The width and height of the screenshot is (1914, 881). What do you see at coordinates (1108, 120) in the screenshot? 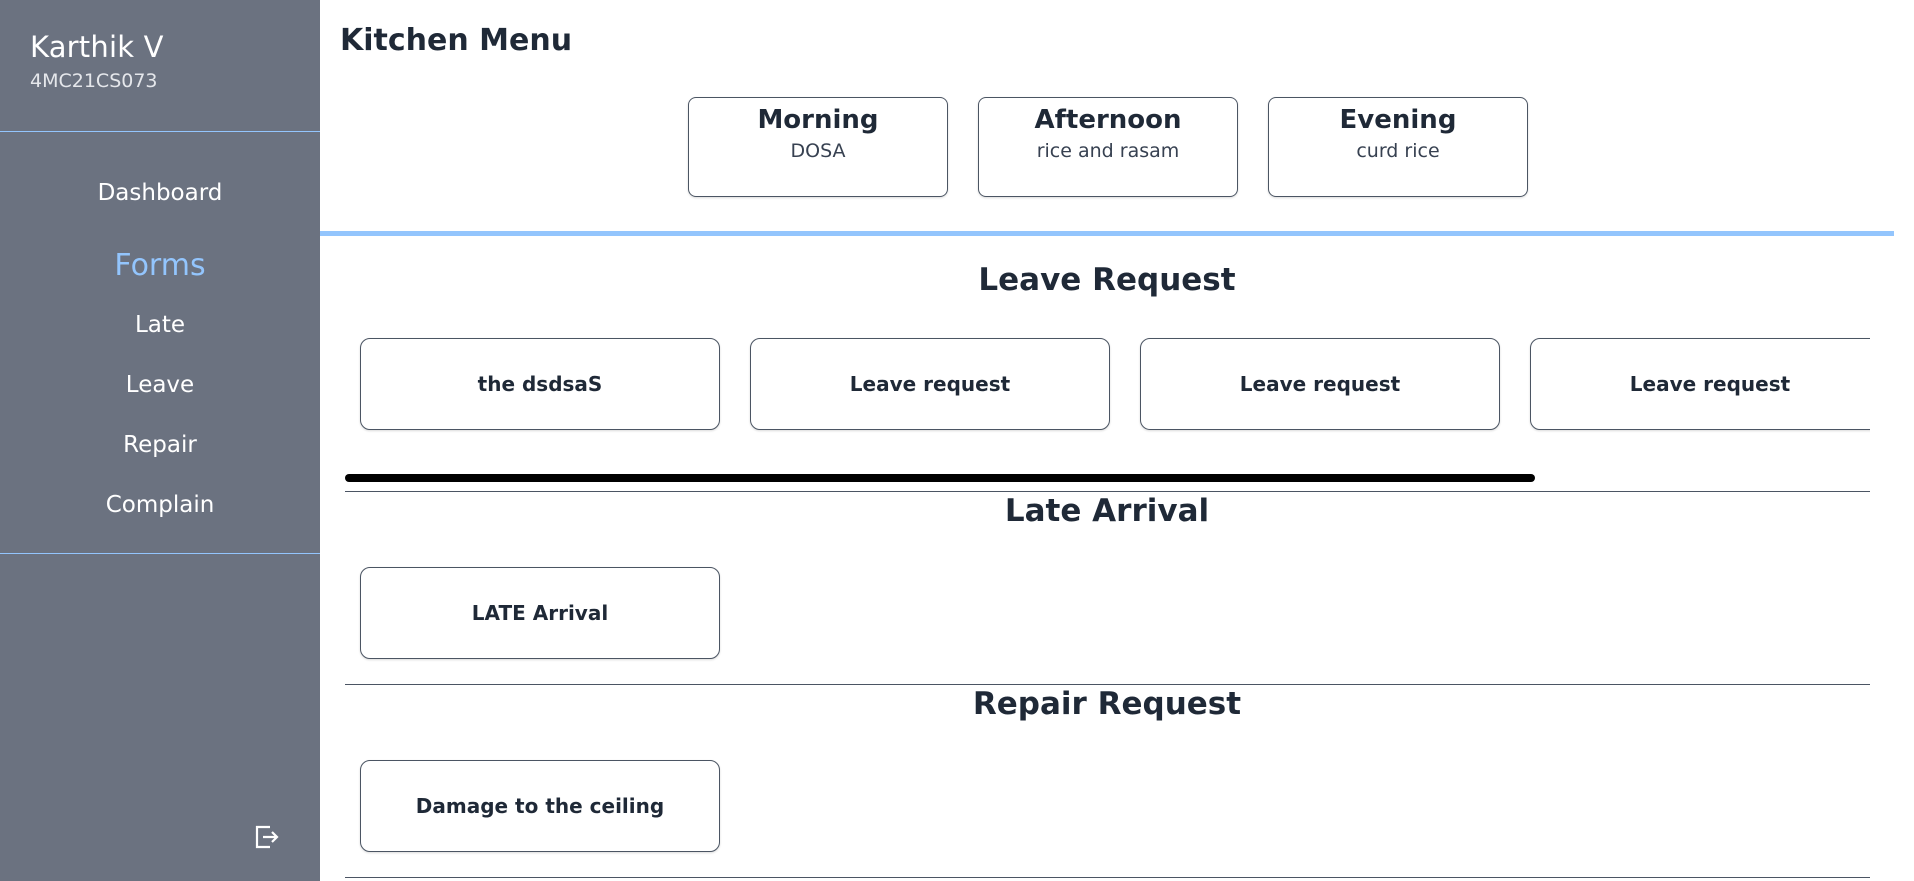
I see `meal-name: Afternoon` at bounding box center [1108, 120].